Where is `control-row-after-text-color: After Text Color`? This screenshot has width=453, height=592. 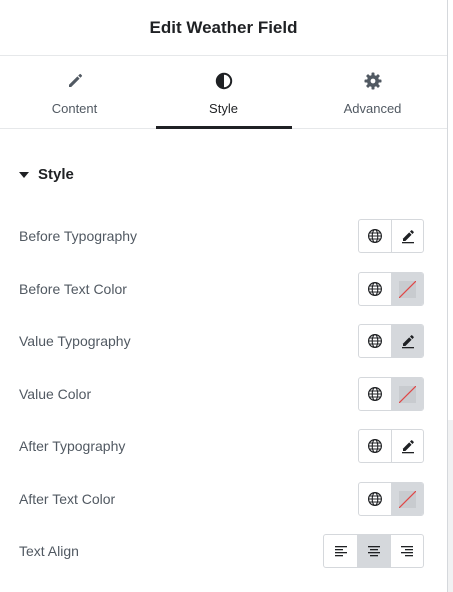
control-row-after-text-color: After Text Color is located at coordinates (221, 499).